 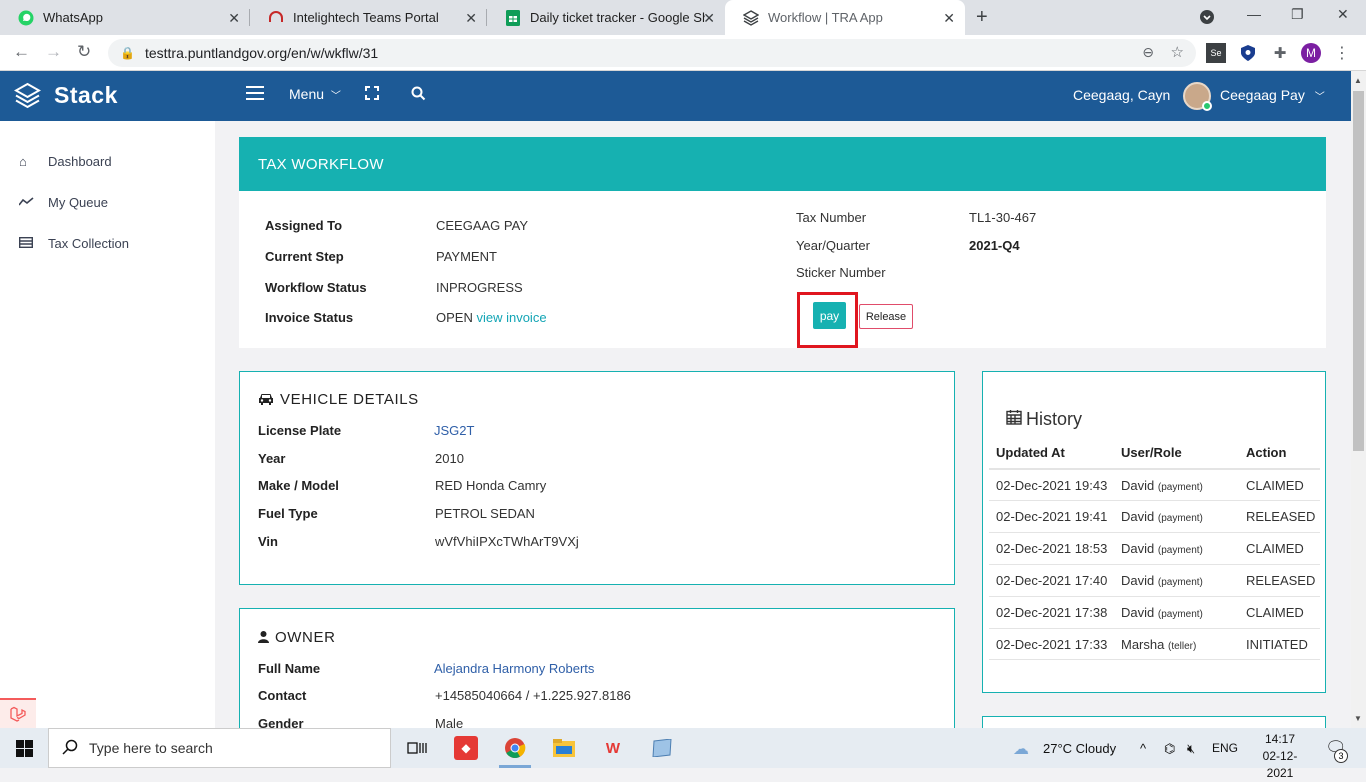 What do you see at coordinates (26, 202) in the screenshot?
I see `activity-icon` at bounding box center [26, 202].